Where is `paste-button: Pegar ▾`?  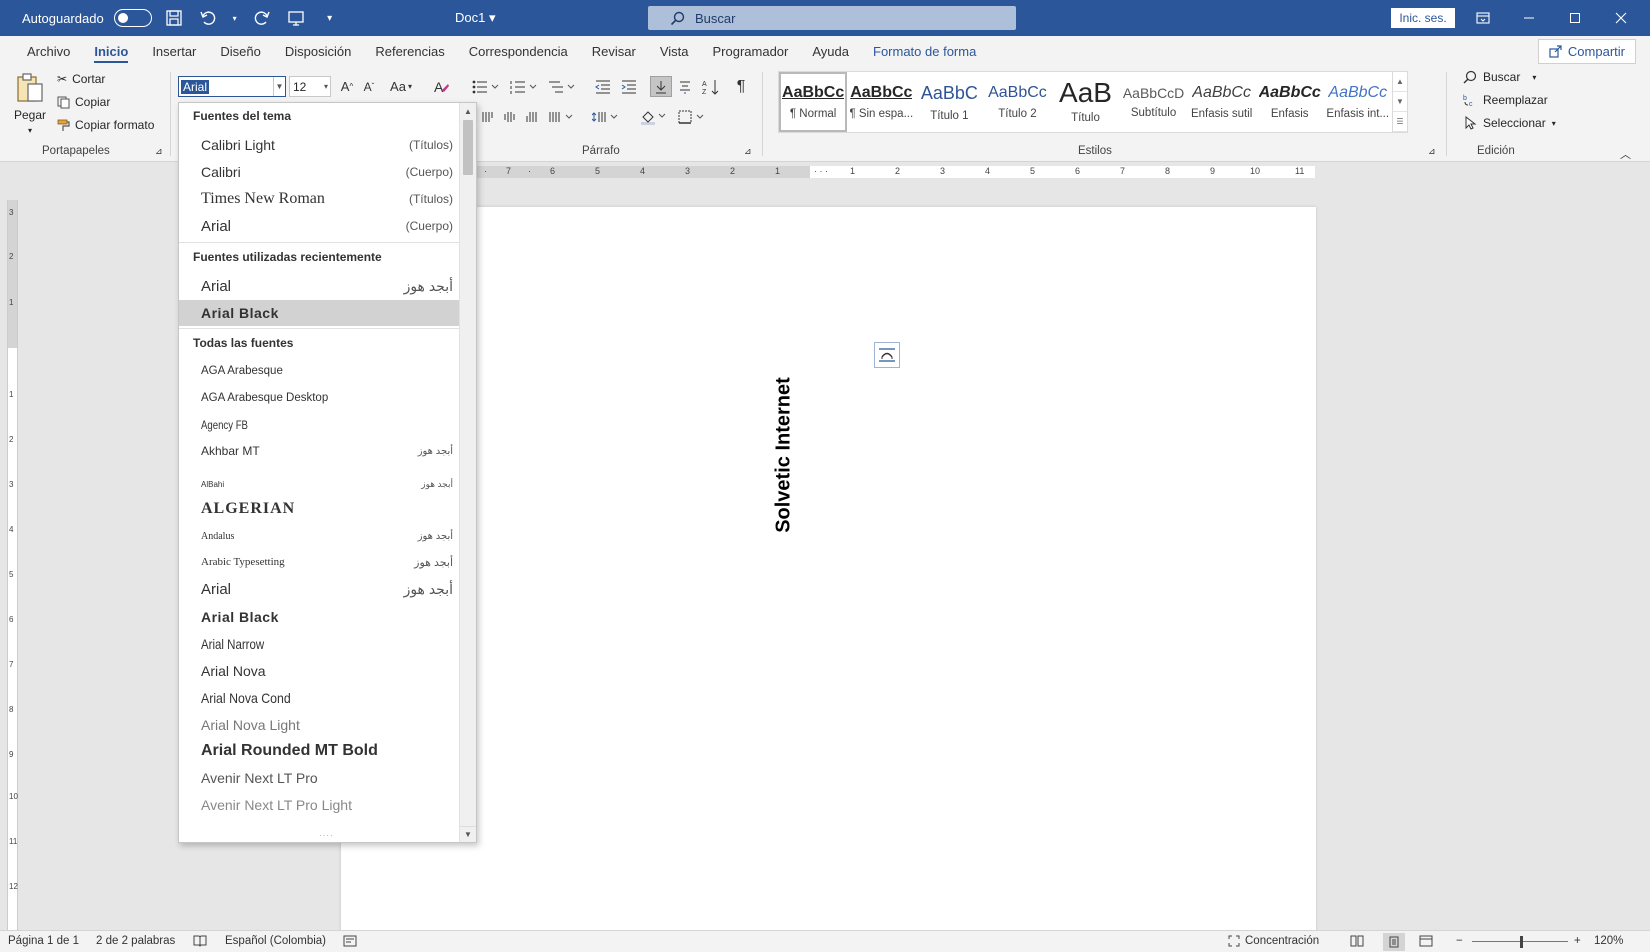 paste-button: Pegar ▾ is located at coordinates (30, 103).